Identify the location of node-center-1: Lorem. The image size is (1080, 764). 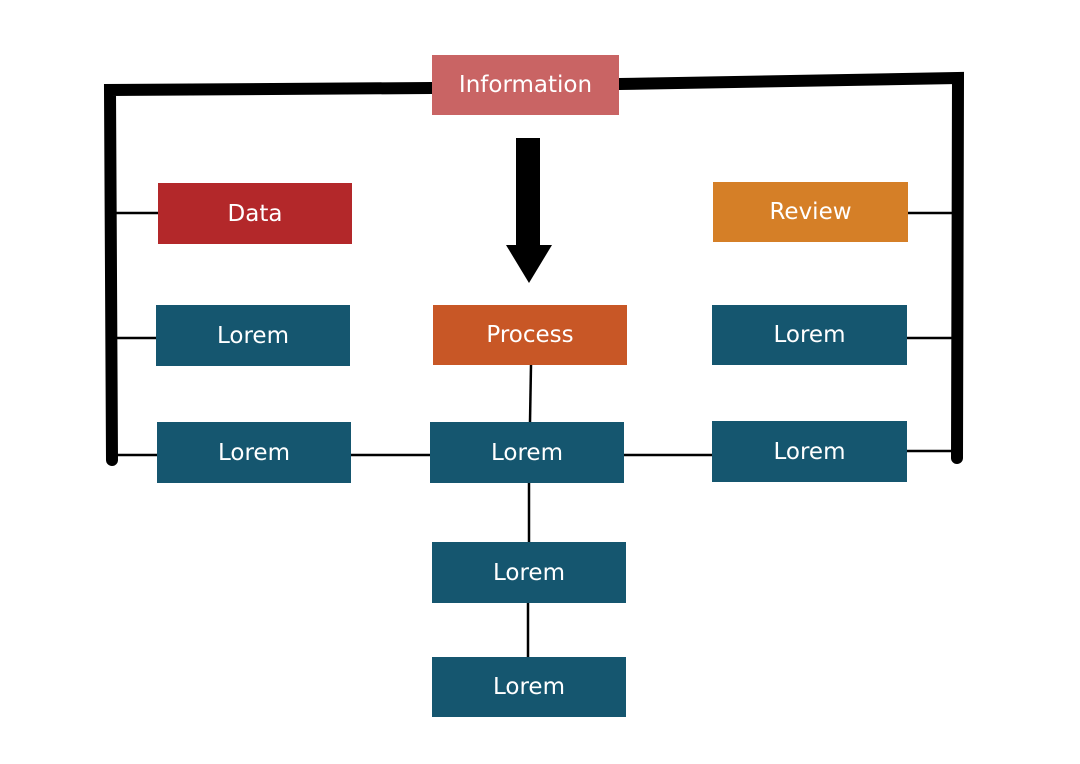
(527, 452).